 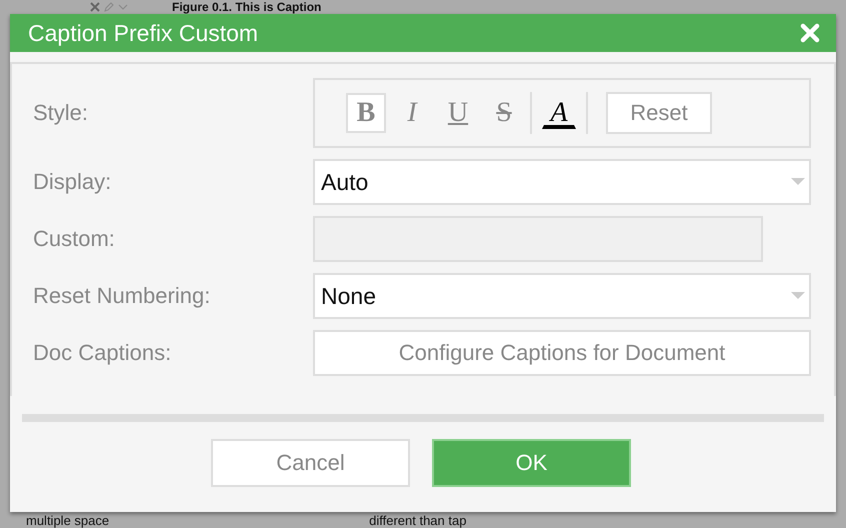 I want to click on field-label: Custom:, so click(x=74, y=239).